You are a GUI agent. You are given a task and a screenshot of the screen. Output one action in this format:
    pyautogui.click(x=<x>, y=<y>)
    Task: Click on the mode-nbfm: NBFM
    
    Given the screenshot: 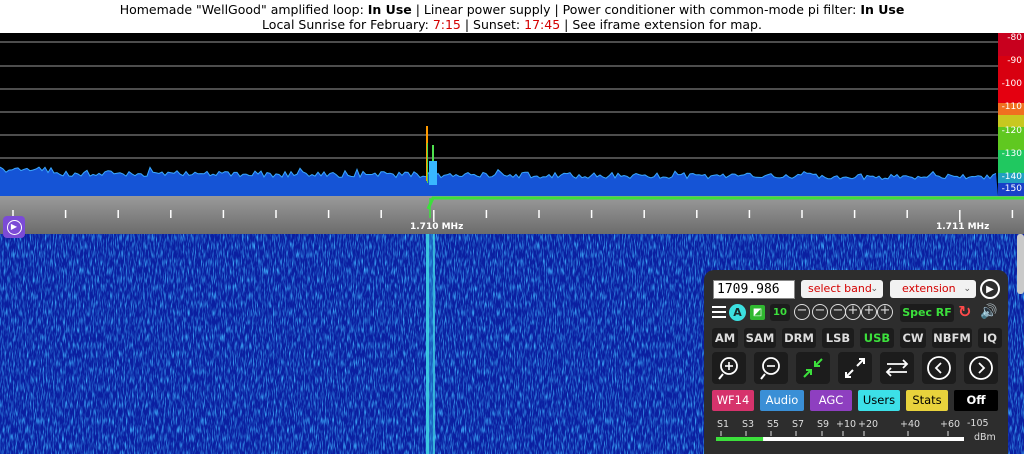 What is the action you would take?
    pyautogui.click(x=952, y=338)
    